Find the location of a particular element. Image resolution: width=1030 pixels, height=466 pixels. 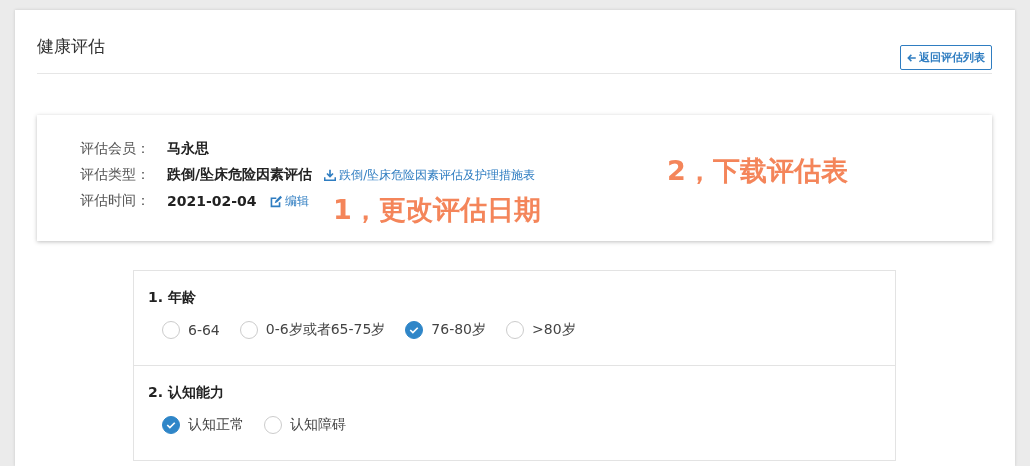

back-to-list-button: 返回评估列表 is located at coordinates (946, 57).